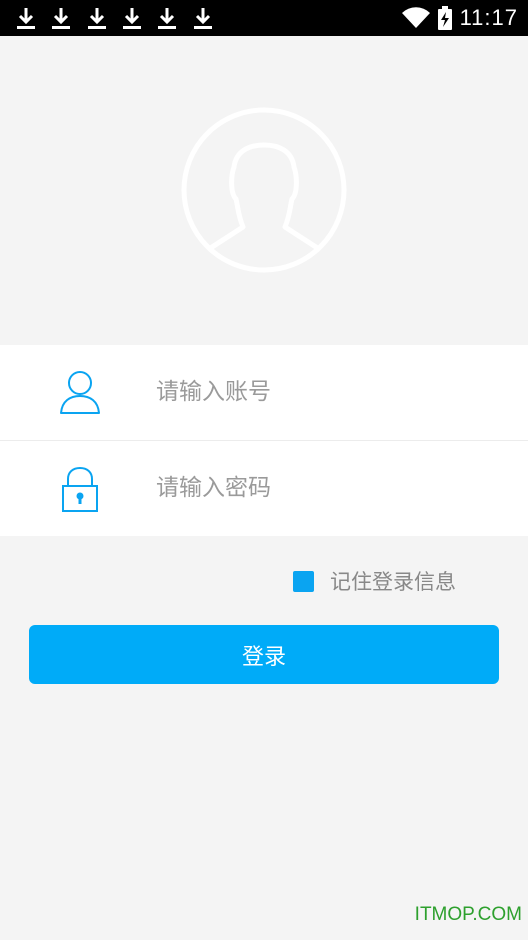 This screenshot has width=528, height=940. Describe the element at coordinates (393, 582) in the screenshot. I see `remember-label: 记住登录信息` at that location.